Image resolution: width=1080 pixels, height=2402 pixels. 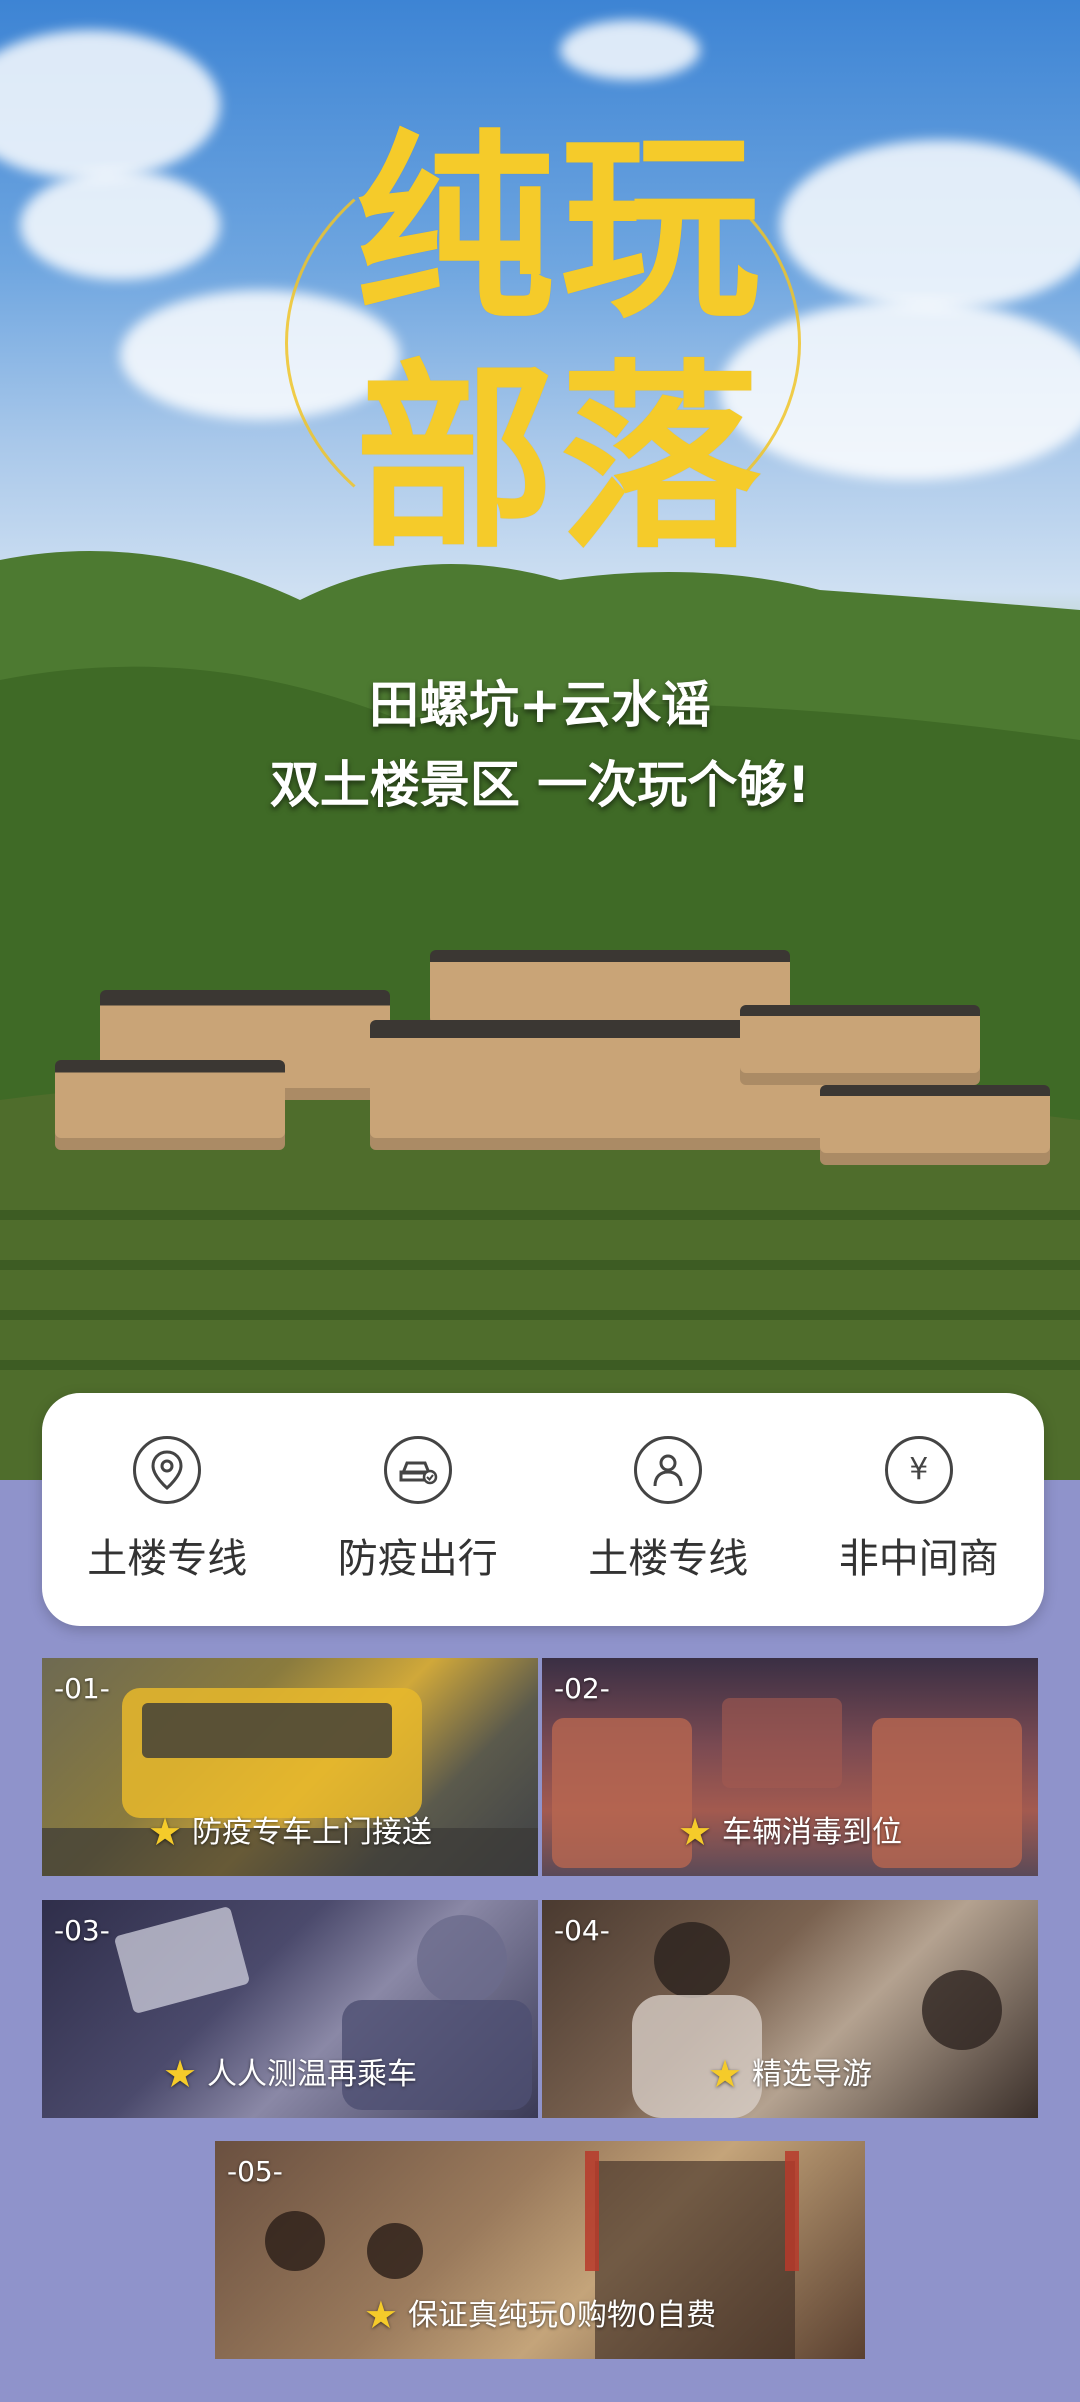 I want to click on card-caption: ★ 人人测温再乘车, so click(x=290, y=2072).